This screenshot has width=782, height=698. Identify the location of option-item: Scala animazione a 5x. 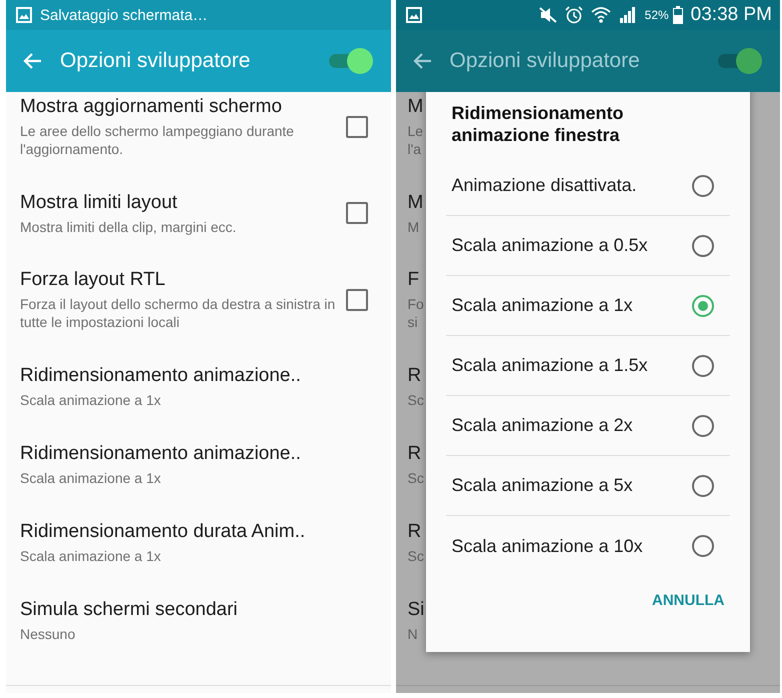
(588, 486).